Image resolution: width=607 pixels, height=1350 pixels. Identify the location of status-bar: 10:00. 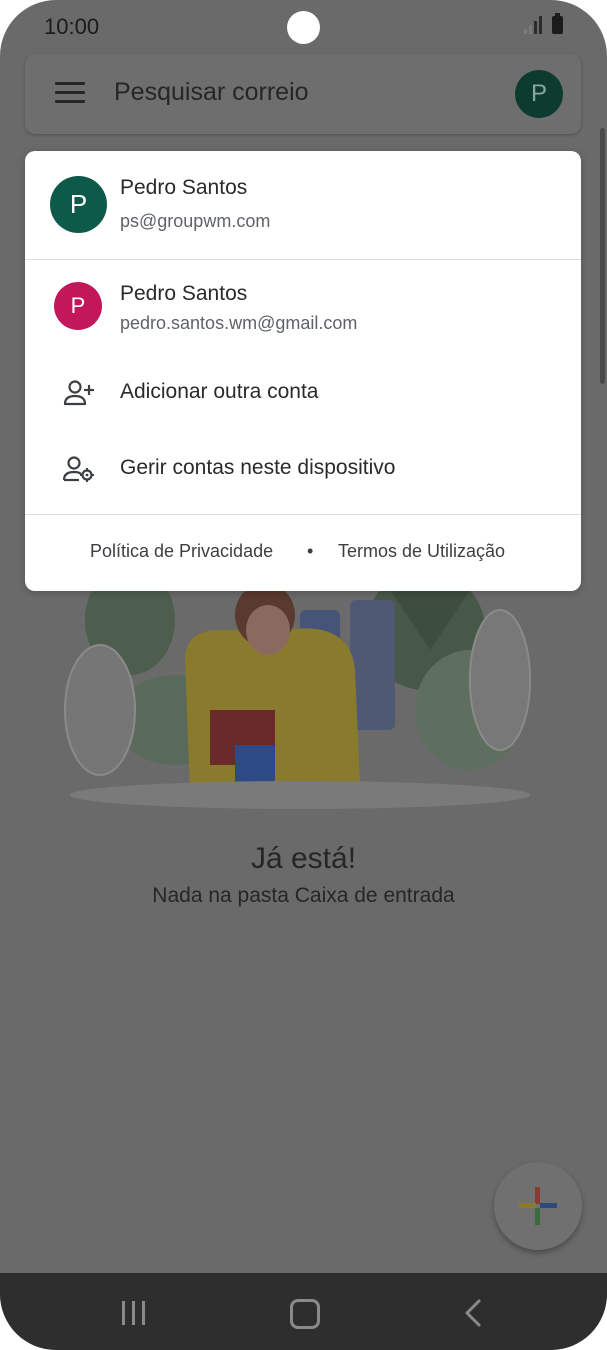
(303, 28).